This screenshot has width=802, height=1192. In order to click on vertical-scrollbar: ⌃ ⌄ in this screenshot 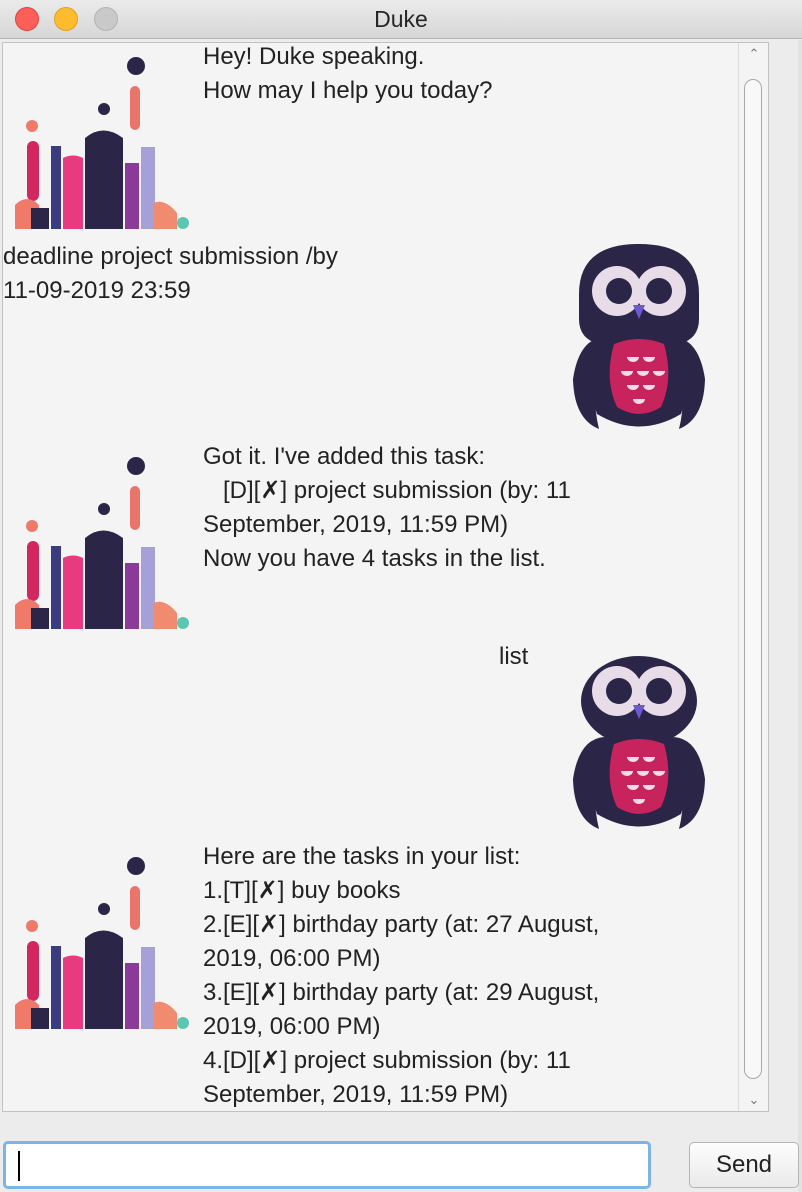, I will do `click(753, 577)`.